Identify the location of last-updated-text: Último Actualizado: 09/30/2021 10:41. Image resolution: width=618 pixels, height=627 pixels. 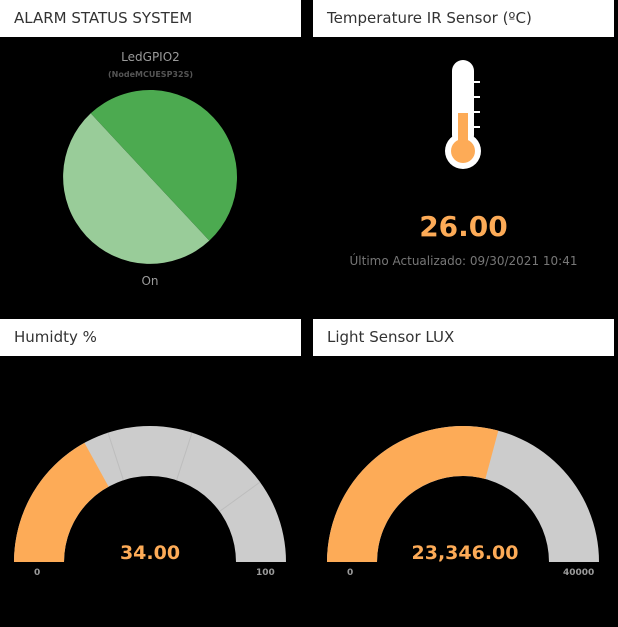
(463, 261).